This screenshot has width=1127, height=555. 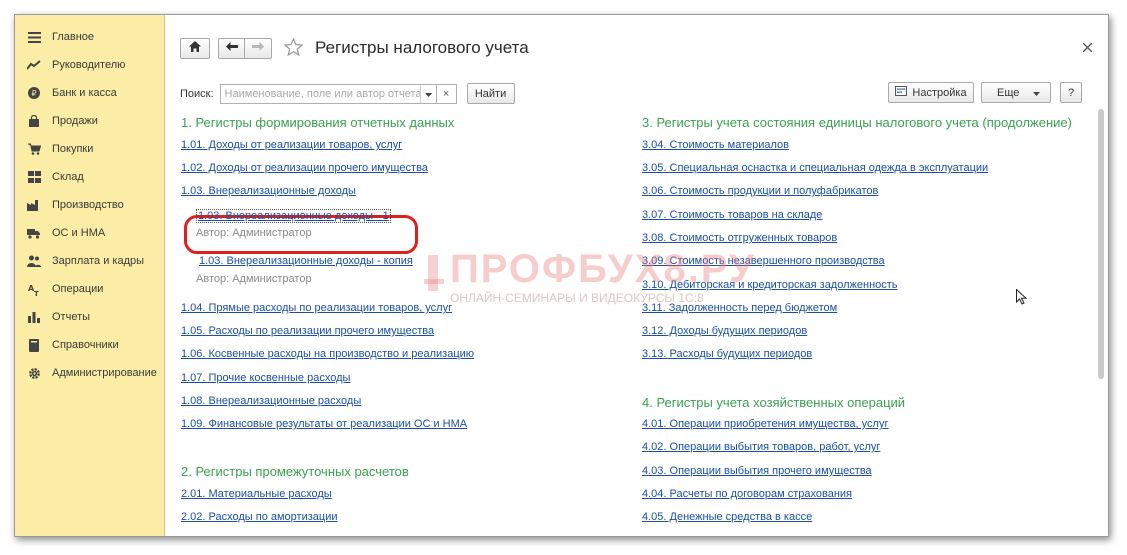 I want to click on section-title: 1. Регистры формирования отчетных данных, so click(x=318, y=122).